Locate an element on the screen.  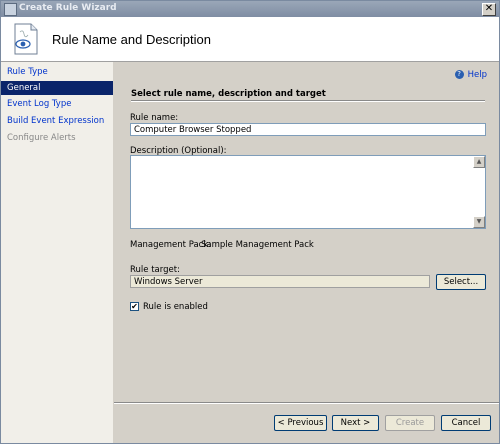
footer-divider is located at coordinates (306, 403).